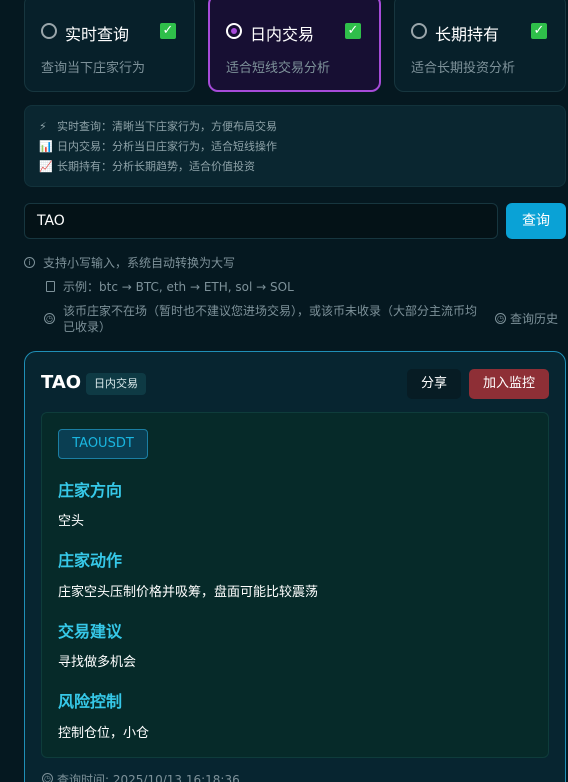 Image resolution: width=568 pixels, height=782 pixels. What do you see at coordinates (156, 166) in the screenshot?
I see `tip-text: 长期持有：分析长期趋势，适合价值投资` at bounding box center [156, 166].